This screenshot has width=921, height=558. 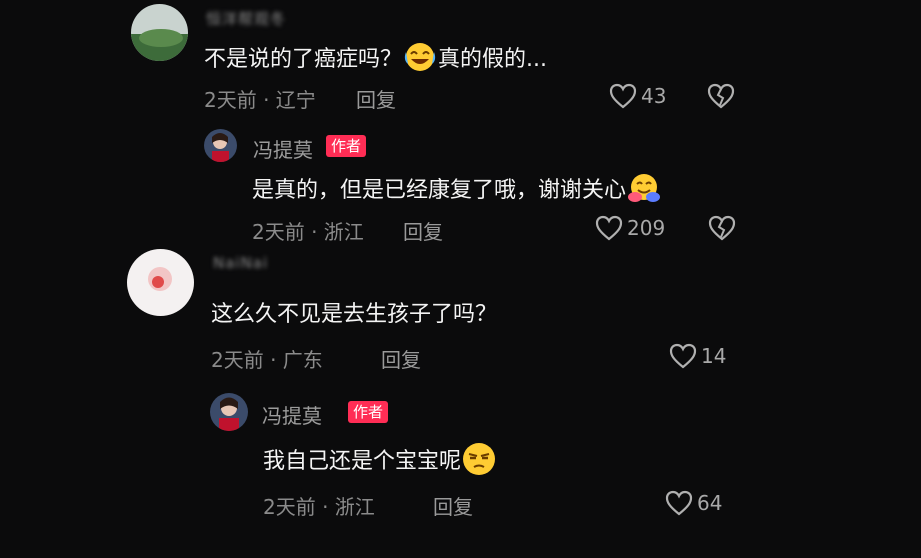 I want to click on like-count: 209, so click(x=646, y=228).